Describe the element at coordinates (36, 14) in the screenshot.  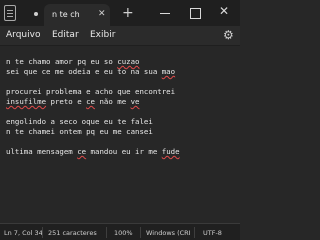
I see `unsaved-dot-icon` at that location.